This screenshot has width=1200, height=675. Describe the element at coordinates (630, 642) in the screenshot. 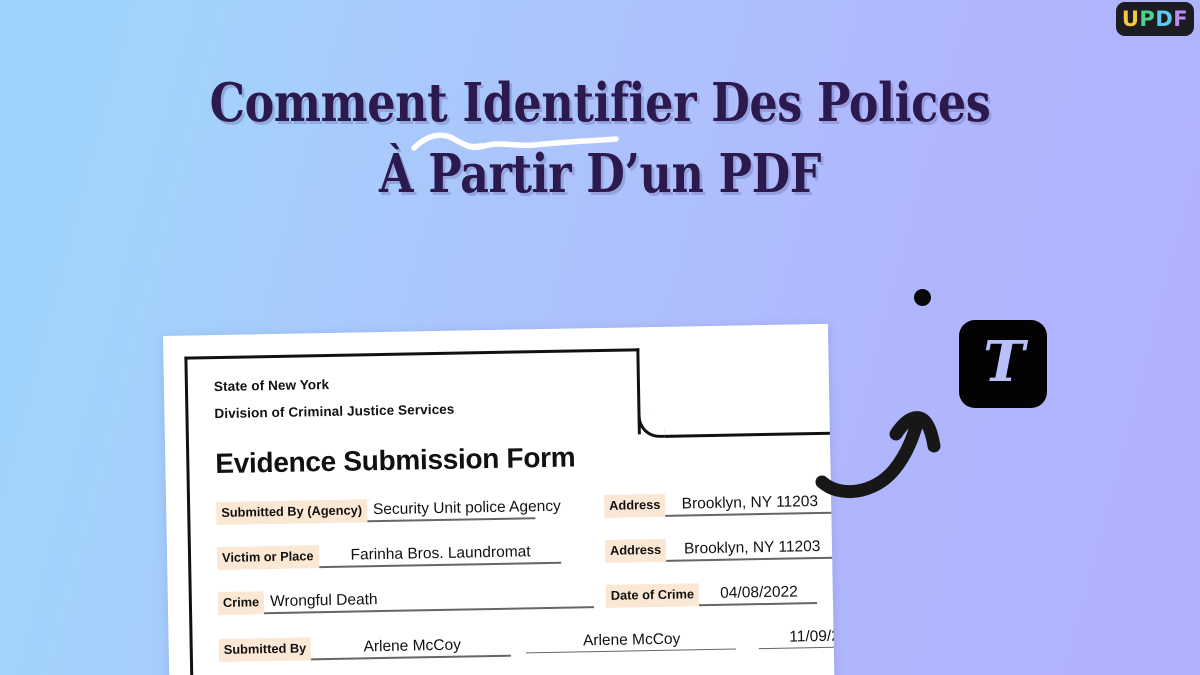

I see `field-signature: Arlene McCoy` at that location.